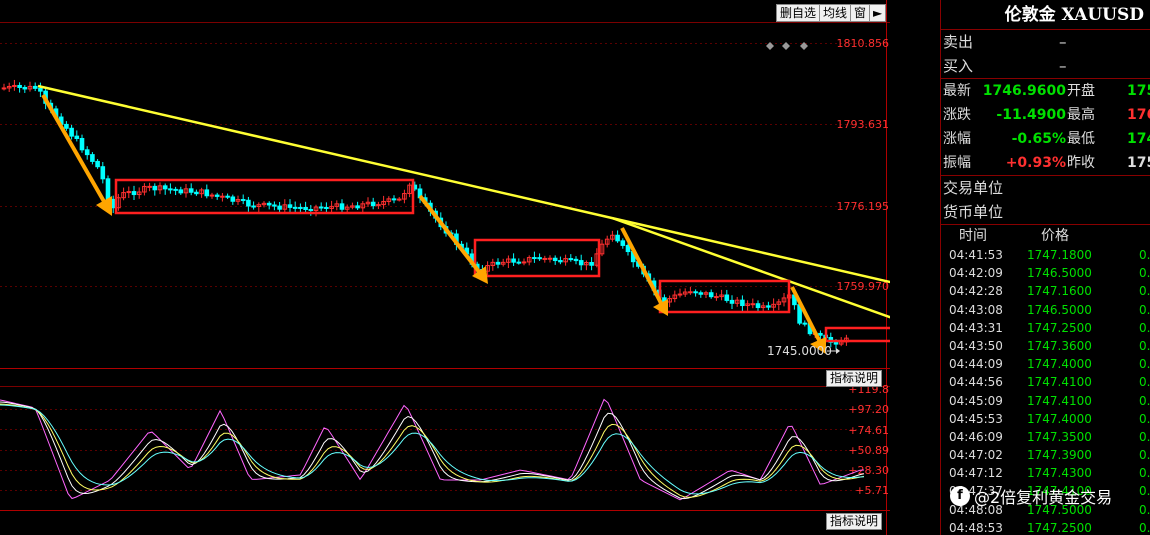 This screenshot has height=535, width=1150. What do you see at coordinates (1138, 115) in the screenshot?
I see `high-price-value: 1761` at bounding box center [1138, 115].